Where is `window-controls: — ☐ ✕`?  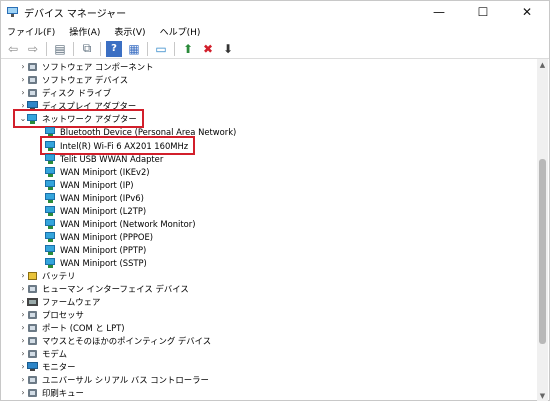 window-controls: — ☐ ✕ is located at coordinates (483, 12).